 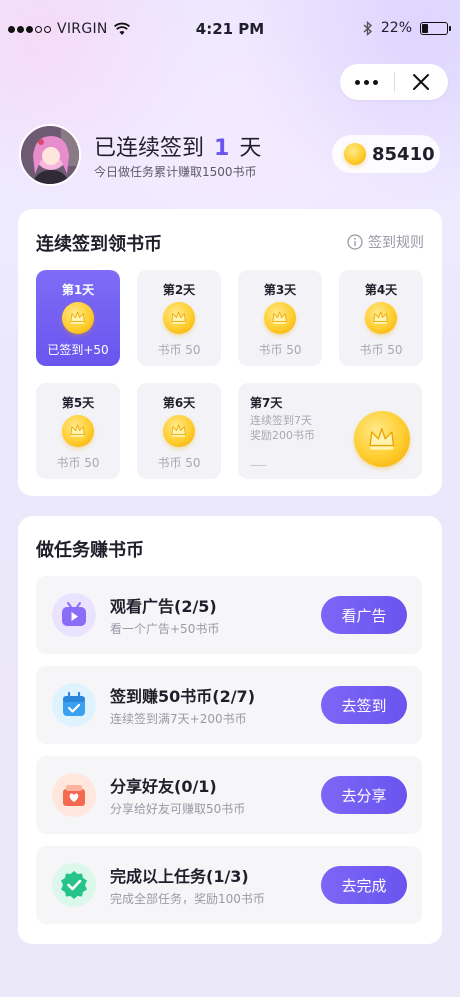 I want to click on task-name: 分享好友(0/1), so click(x=163, y=786).